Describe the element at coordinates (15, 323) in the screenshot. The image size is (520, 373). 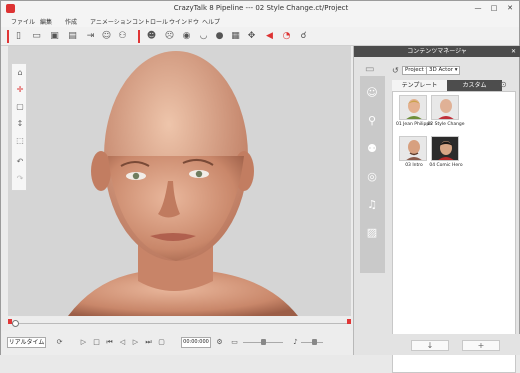
I see `timeline-playhead` at that location.